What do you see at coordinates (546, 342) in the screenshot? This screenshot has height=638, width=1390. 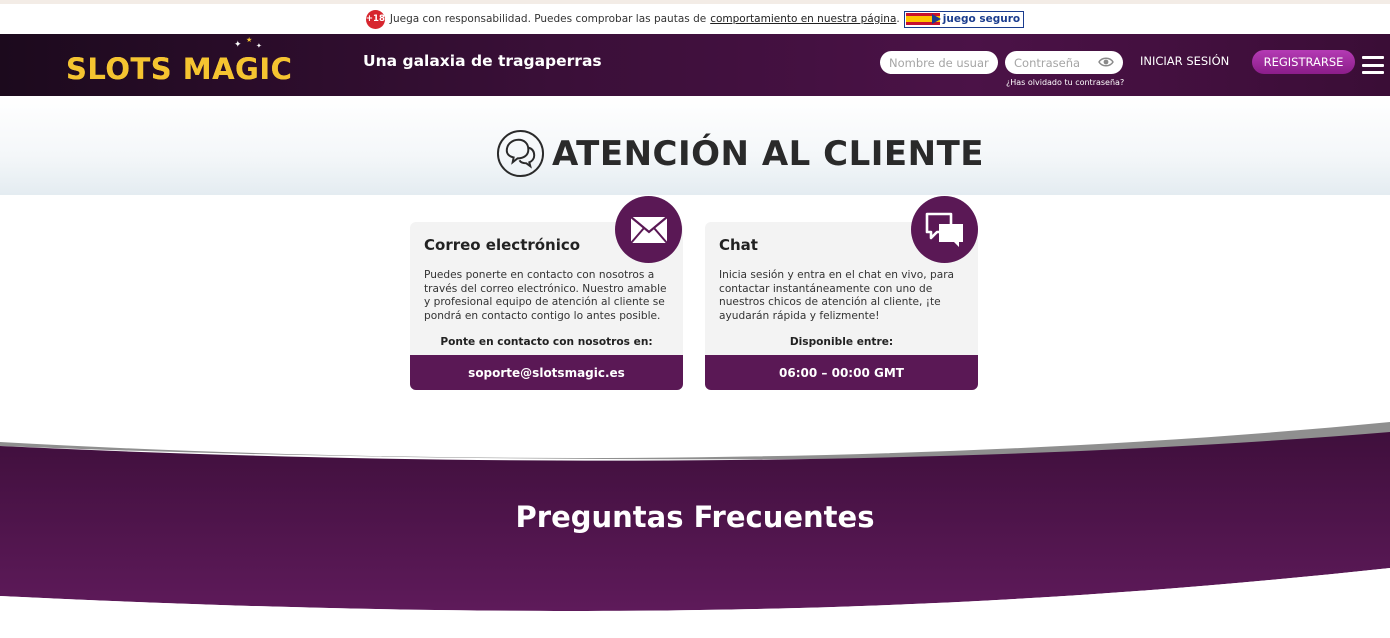 I see `email-card-subheading: Ponte en contacto con nosotros en:` at bounding box center [546, 342].